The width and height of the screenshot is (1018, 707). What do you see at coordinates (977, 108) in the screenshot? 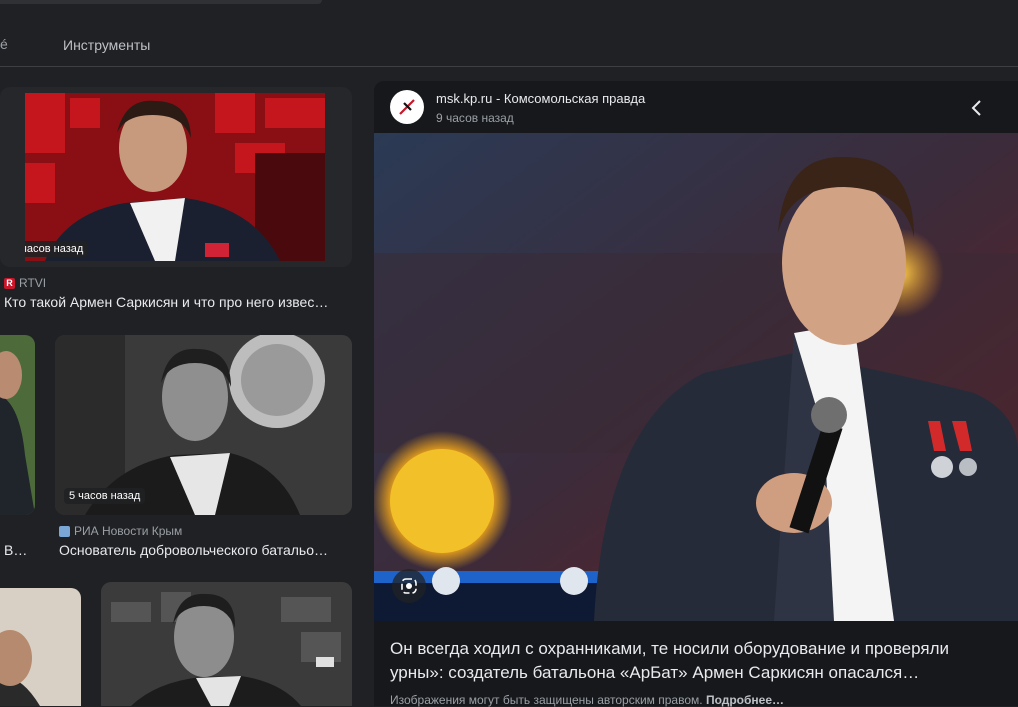
I see `back-chevron-icon` at bounding box center [977, 108].